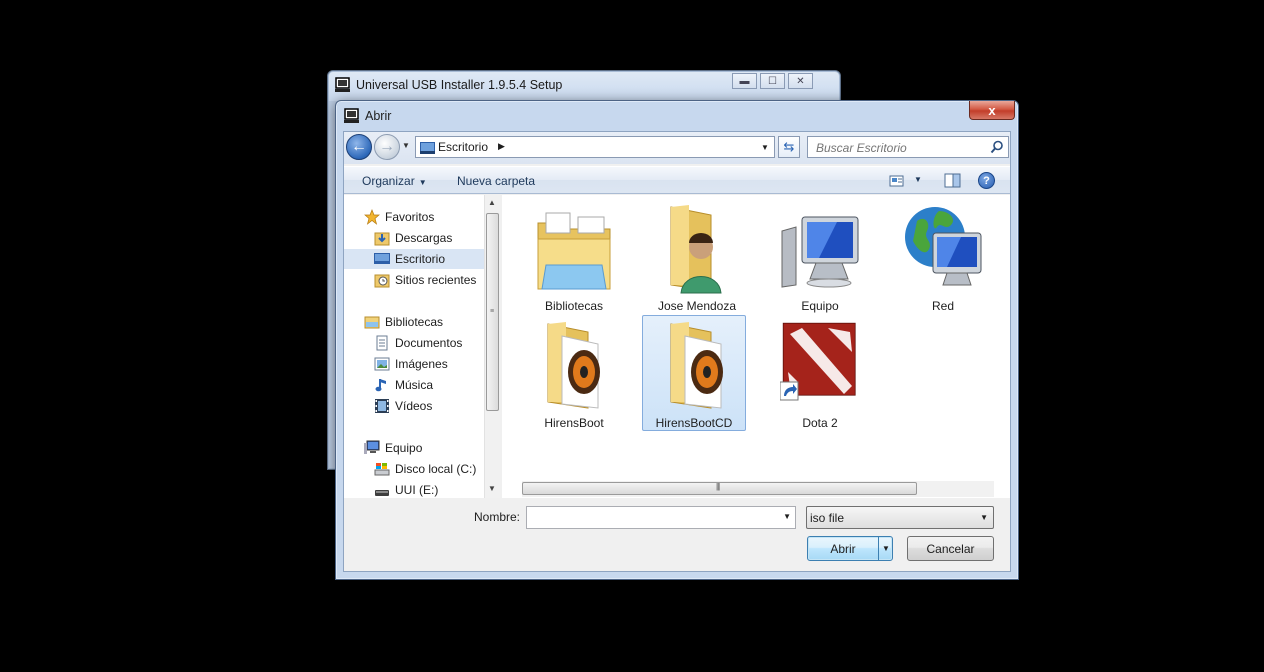  What do you see at coordinates (918, 179) in the screenshot?
I see `view-dropdown-icon: ▼` at bounding box center [918, 179].